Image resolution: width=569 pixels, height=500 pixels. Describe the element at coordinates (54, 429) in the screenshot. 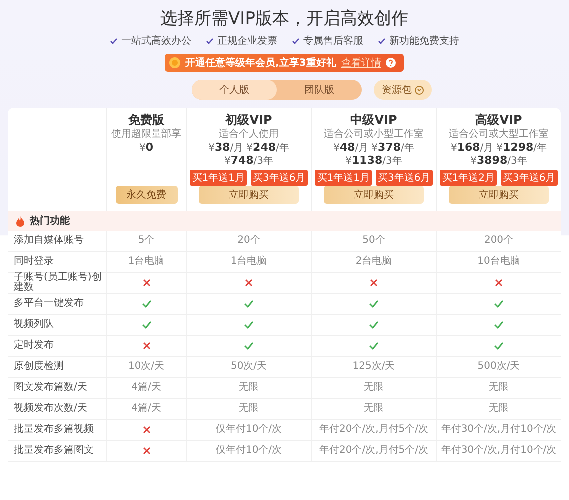

I see `feature-label: 批量发布多篇视频` at that location.